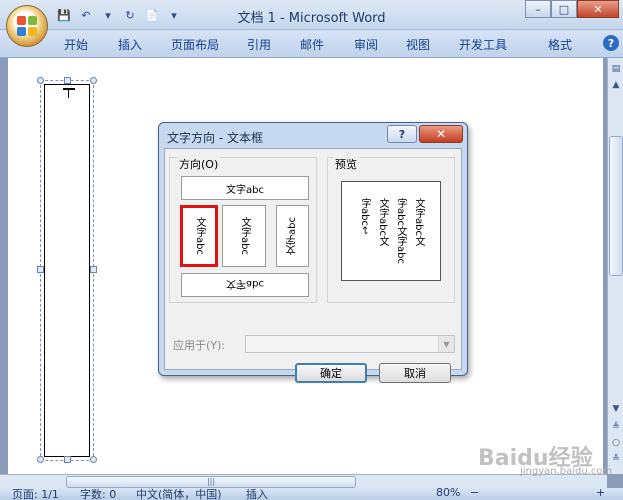 The width and height of the screenshot is (623, 500). I want to click on page-count: 页面: 1/1, so click(35, 494).